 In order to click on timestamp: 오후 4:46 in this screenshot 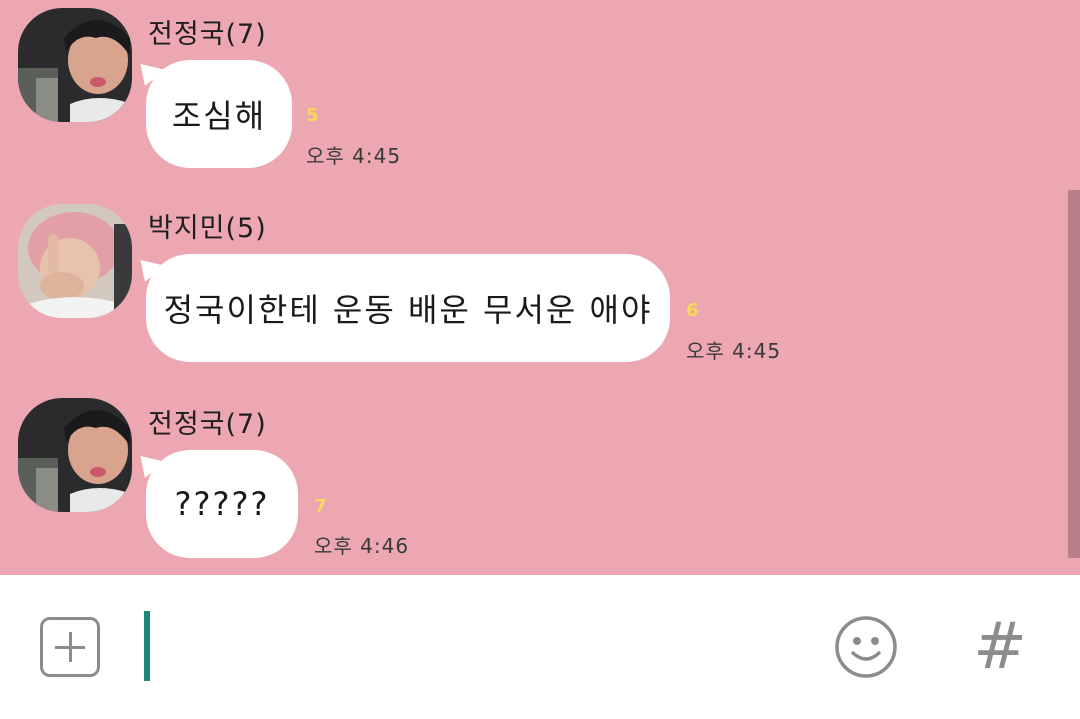, I will do `click(362, 546)`.